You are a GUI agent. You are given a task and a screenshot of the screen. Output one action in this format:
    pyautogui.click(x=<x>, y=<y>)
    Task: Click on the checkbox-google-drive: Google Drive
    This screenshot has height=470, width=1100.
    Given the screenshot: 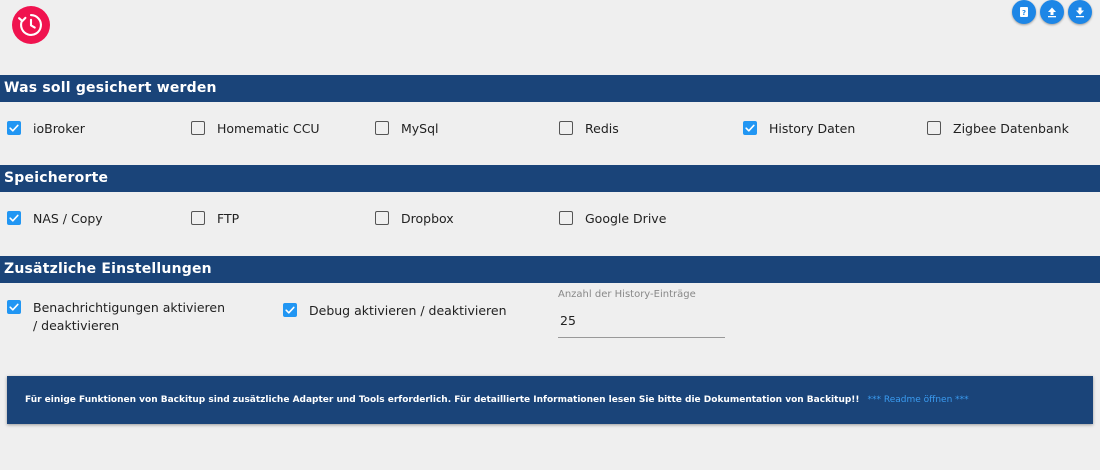 What is the action you would take?
    pyautogui.click(x=612, y=218)
    